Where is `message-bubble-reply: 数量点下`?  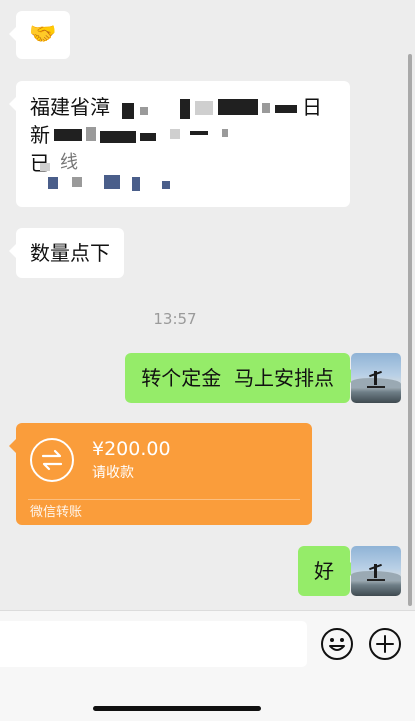 message-bubble-reply: 数量点下 is located at coordinates (66, 253).